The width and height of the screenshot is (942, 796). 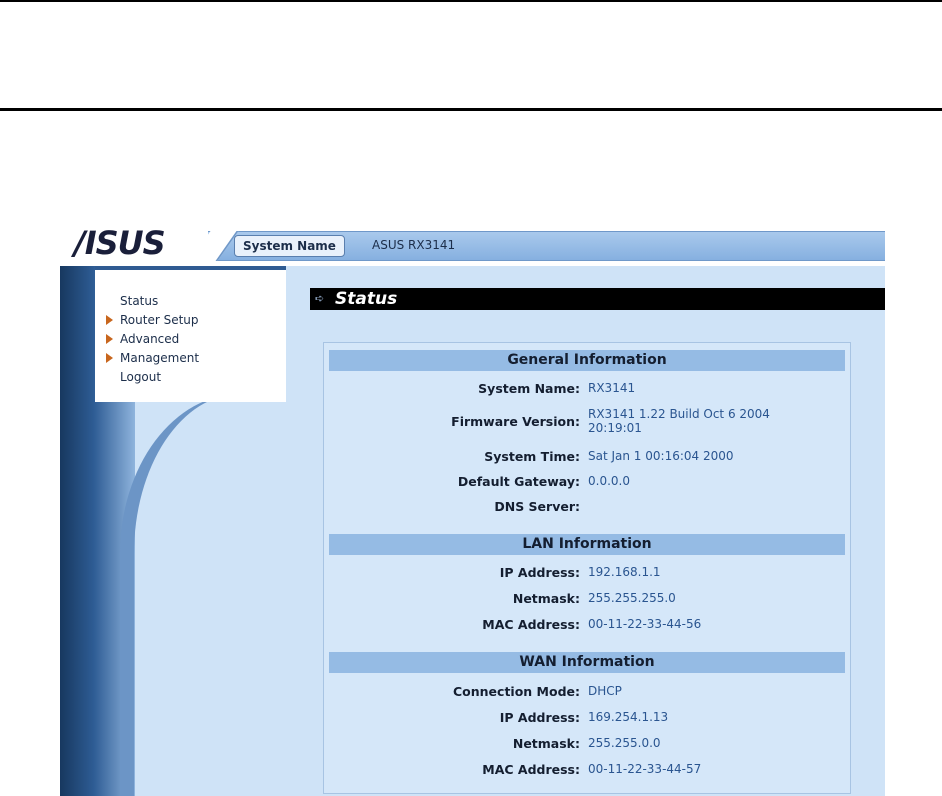 What do you see at coordinates (139, 301) in the screenshot?
I see `menu-item-label: Status` at bounding box center [139, 301].